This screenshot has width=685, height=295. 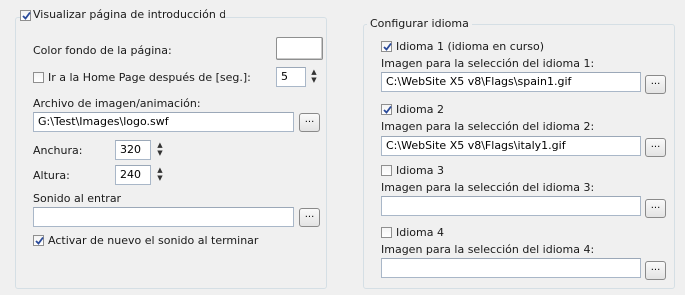 I want to click on lang4-checkbox, so click(x=386, y=232).